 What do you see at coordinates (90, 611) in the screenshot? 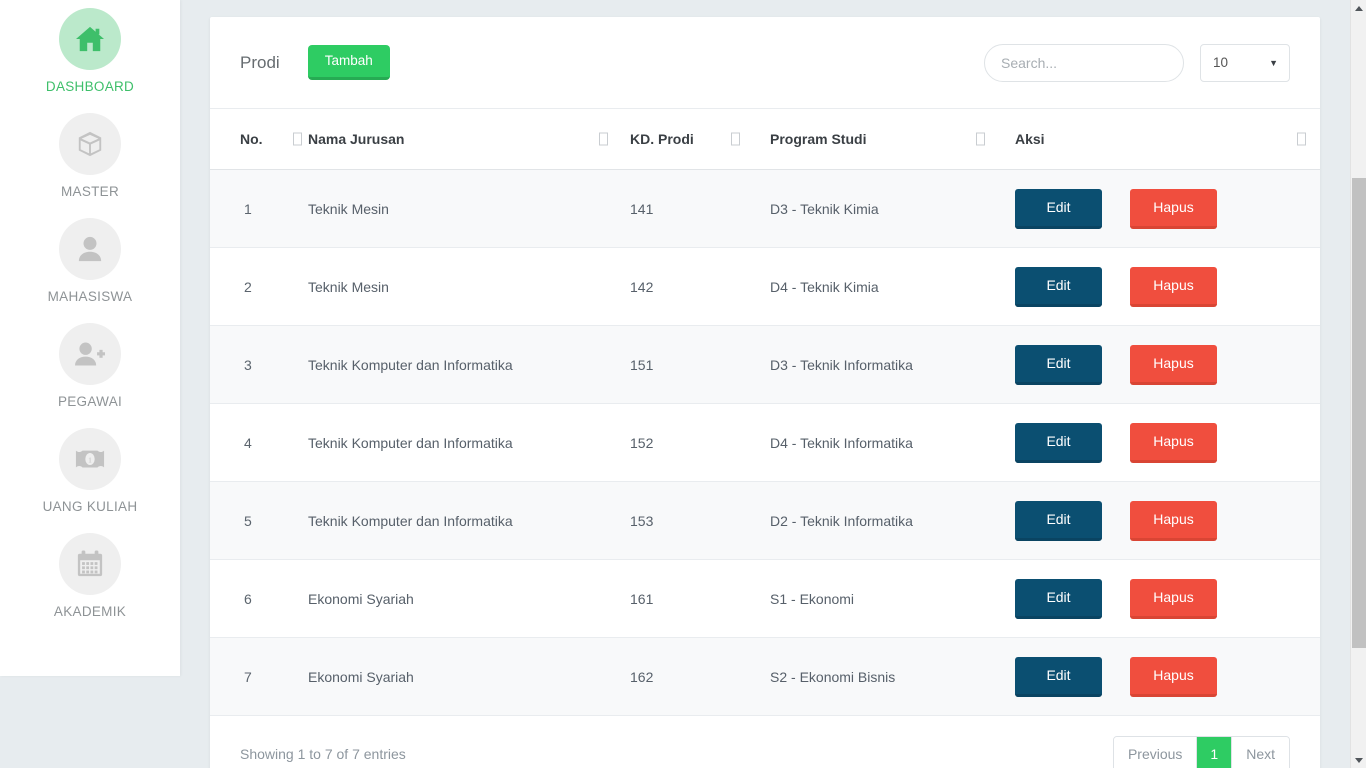
I see `sidebar-item-label: AKADEMIK` at bounding box center [90, 611].